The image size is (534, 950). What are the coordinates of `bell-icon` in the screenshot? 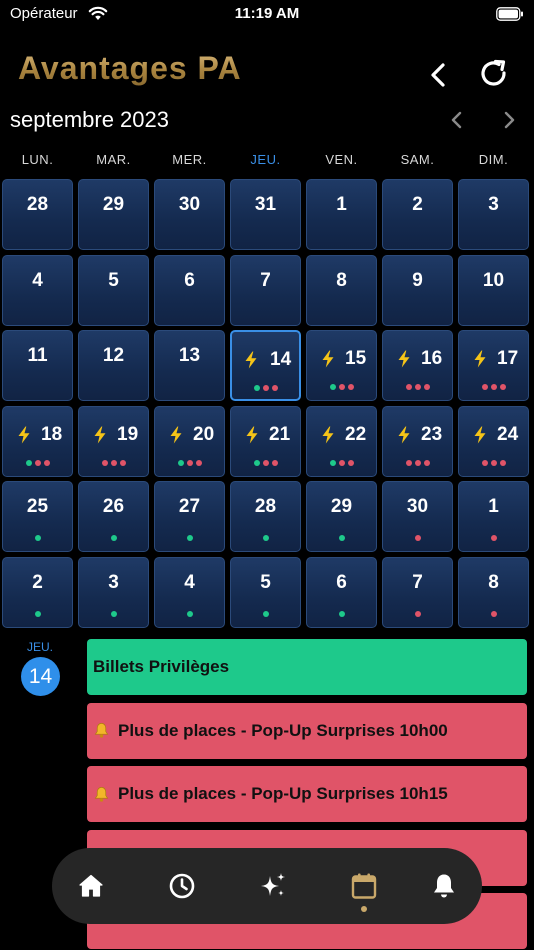 It's located at (444, 886).